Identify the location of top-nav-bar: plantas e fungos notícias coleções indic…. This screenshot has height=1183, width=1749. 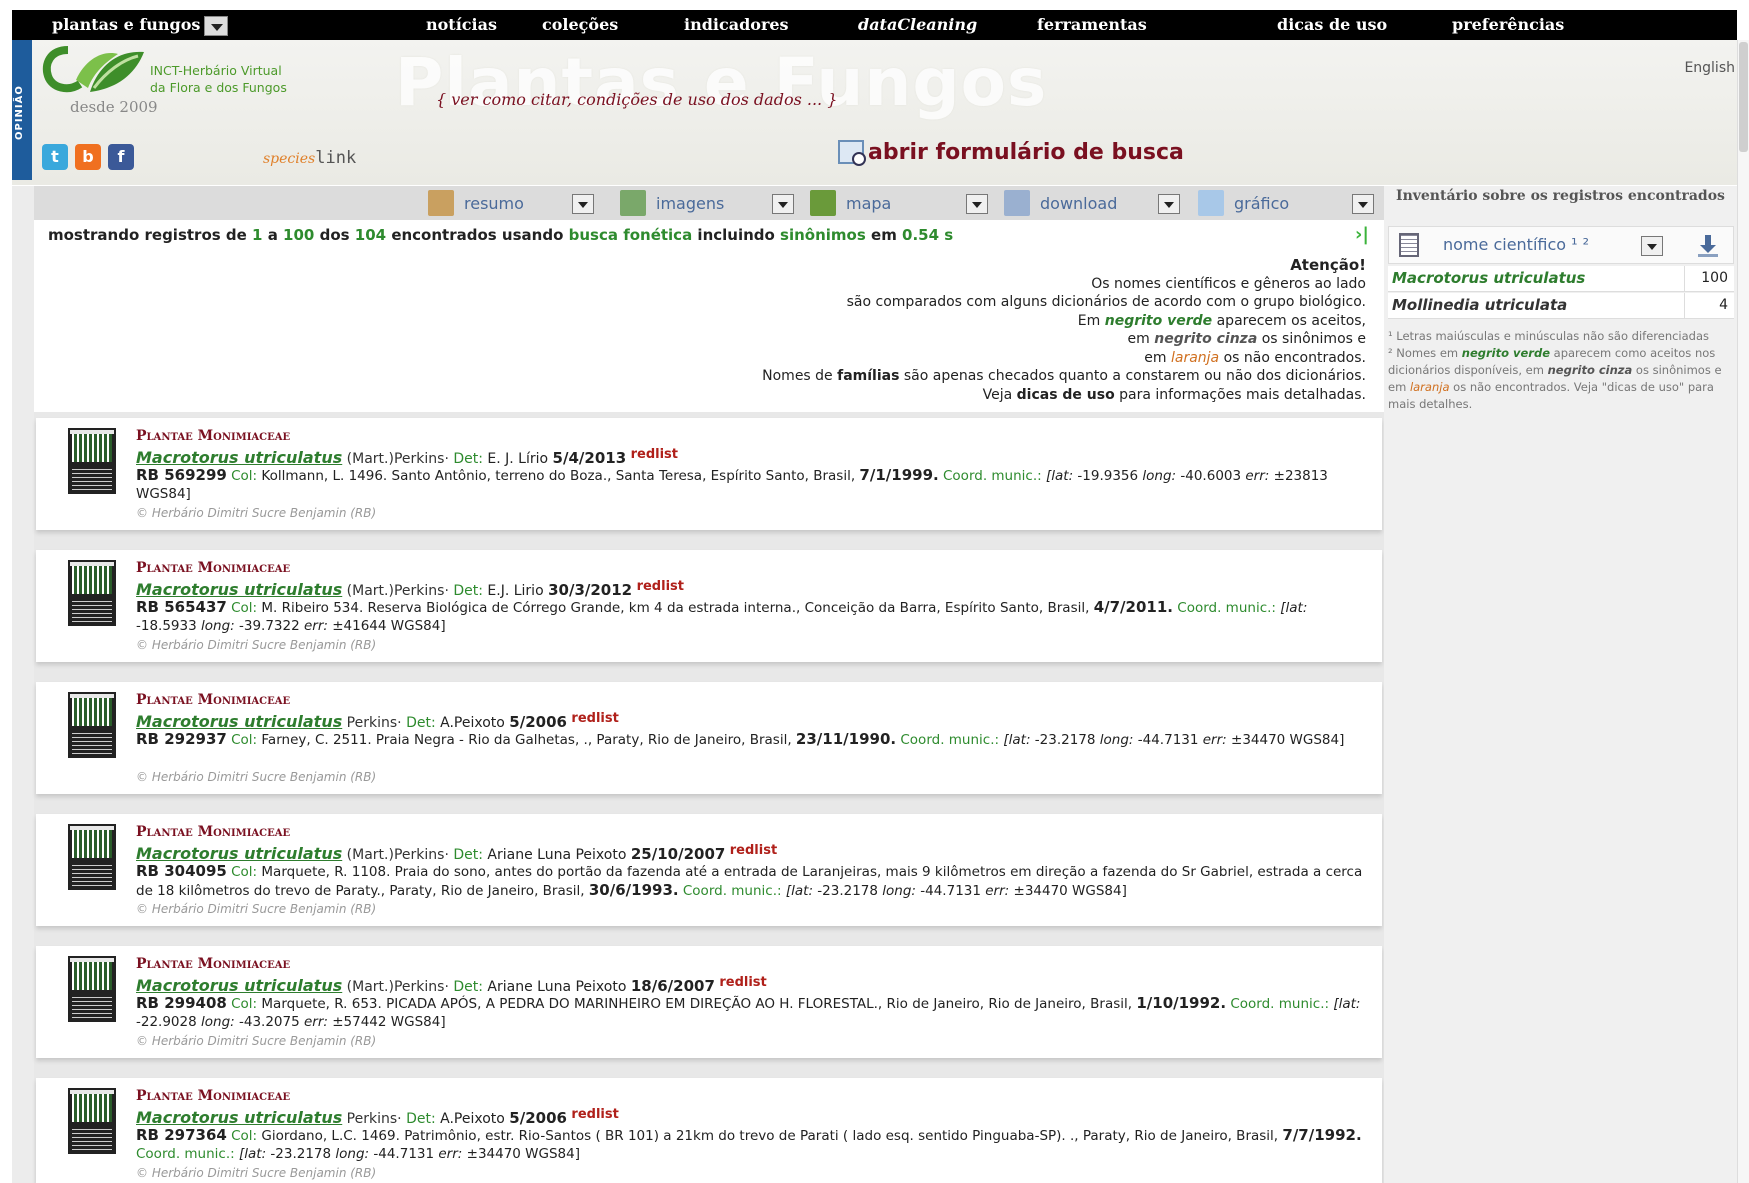
(874, 25).